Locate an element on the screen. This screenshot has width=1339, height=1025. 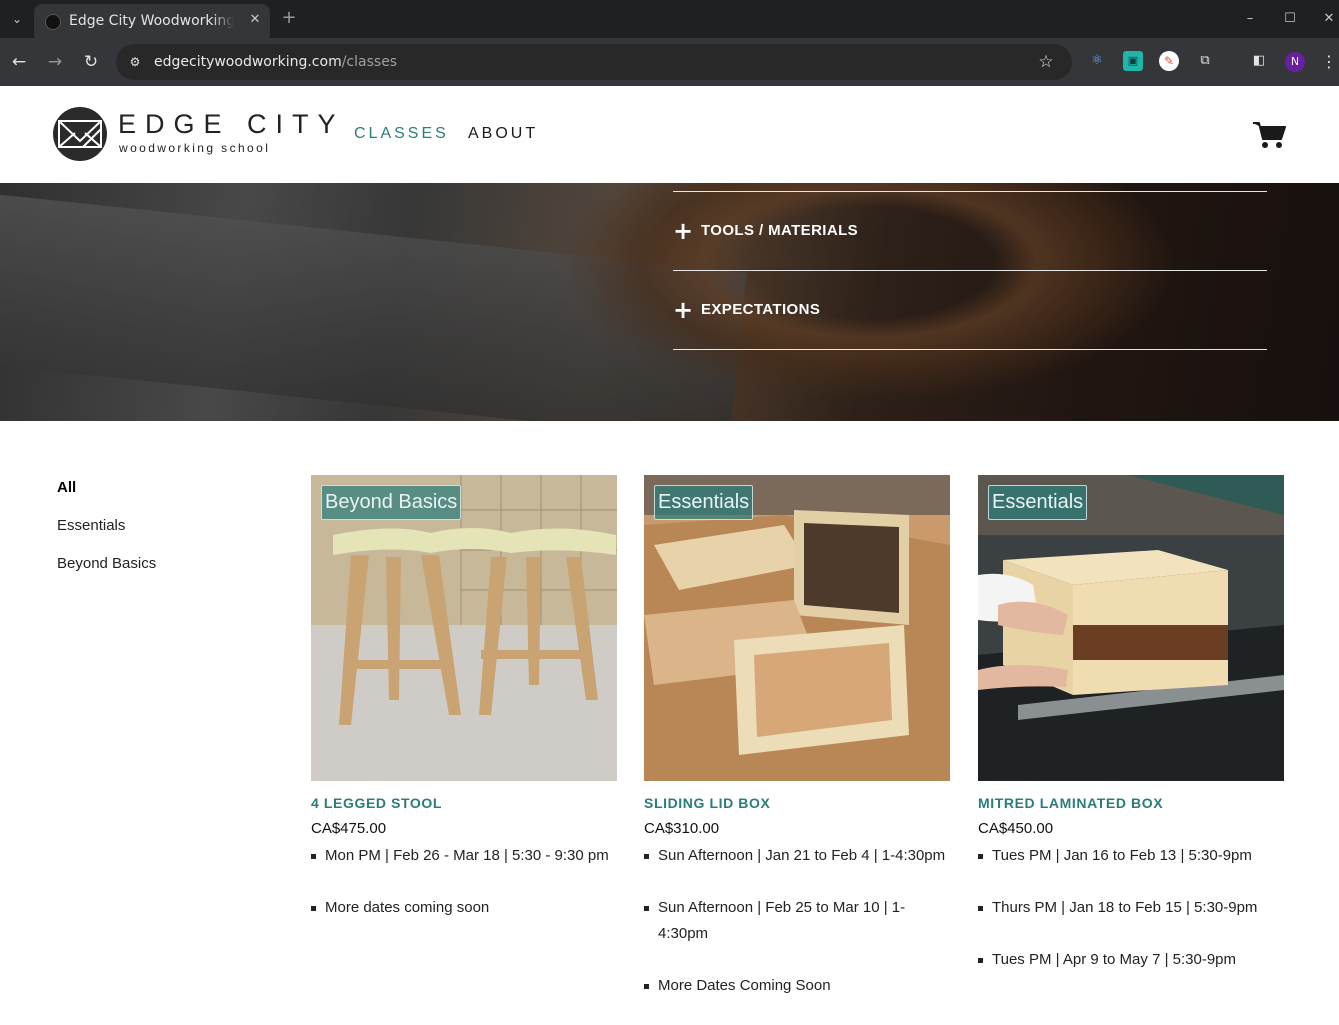
tab-search-chevron-icon: ⌄ is located at coordinates (17, 19).